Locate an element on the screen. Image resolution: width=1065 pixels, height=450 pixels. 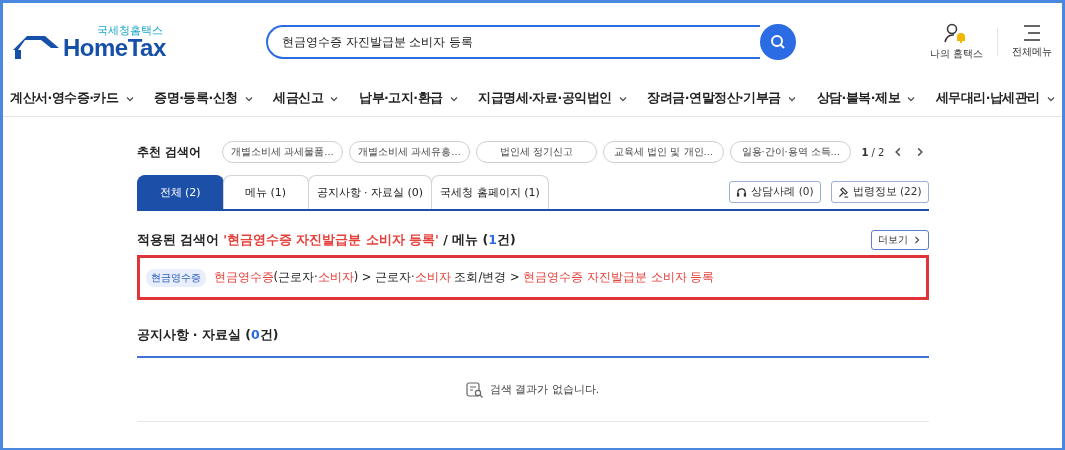
search-field: 현금영수증 자진발급분 소비자 등록 is located at coordinates (513, 42).